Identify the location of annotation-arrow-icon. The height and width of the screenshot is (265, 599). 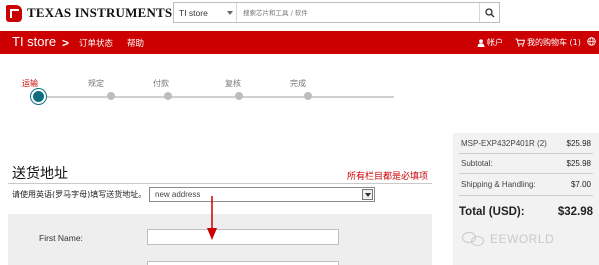
(212, 218).